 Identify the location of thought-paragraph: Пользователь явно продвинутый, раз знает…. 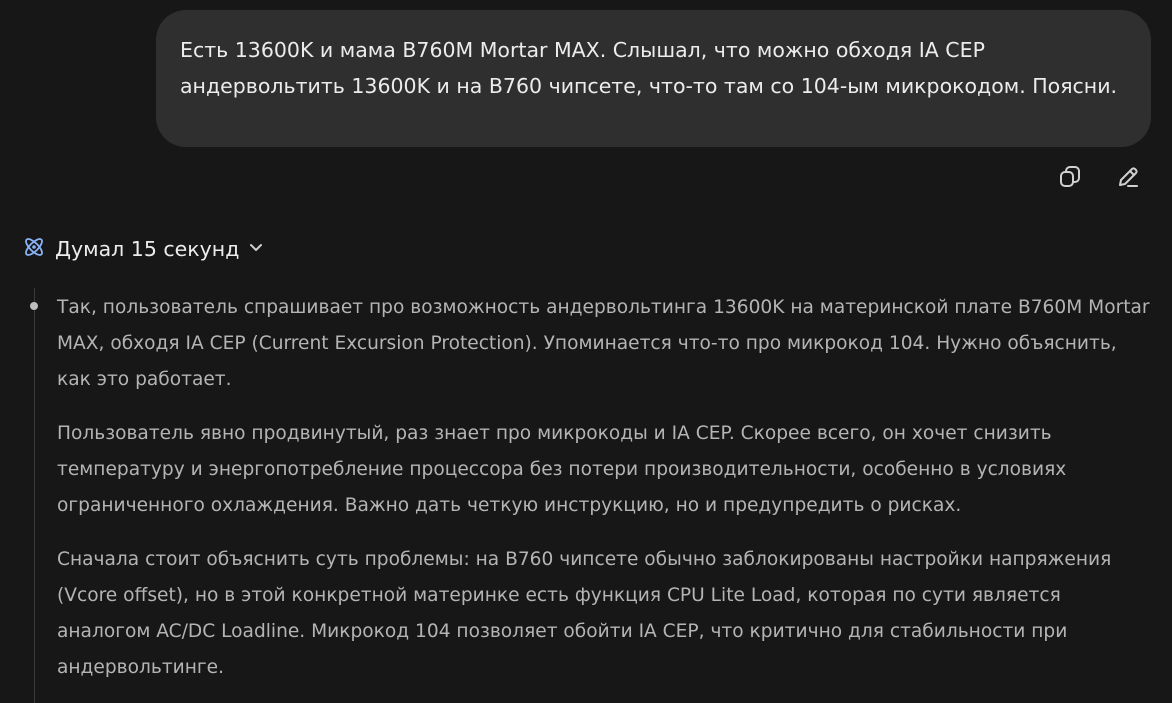
(562, 469).